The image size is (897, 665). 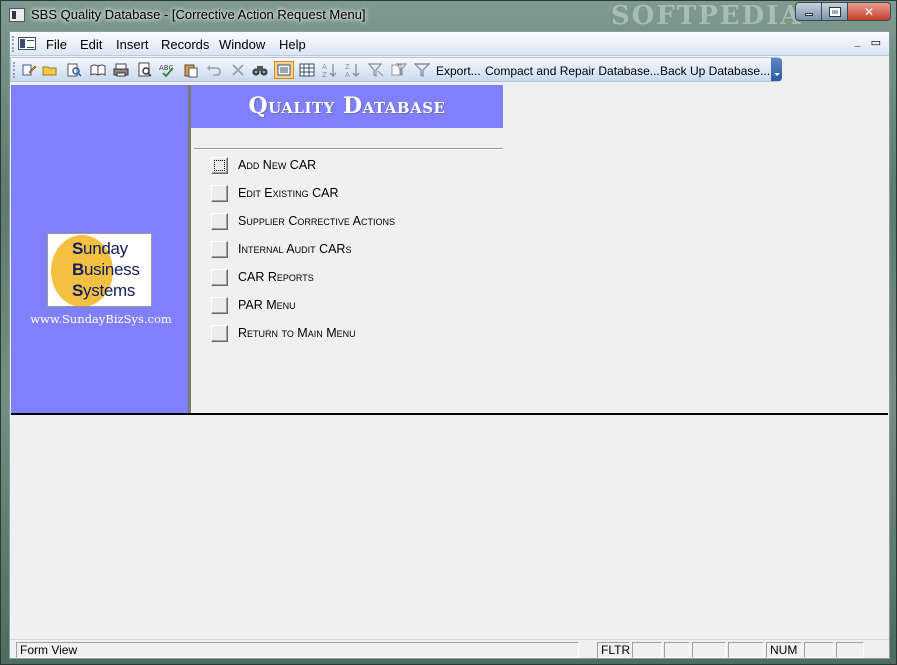 What do you see at coordinates (191, 70) in the screenshot?
I see `paste-icon` at bounding box center [191, 70].